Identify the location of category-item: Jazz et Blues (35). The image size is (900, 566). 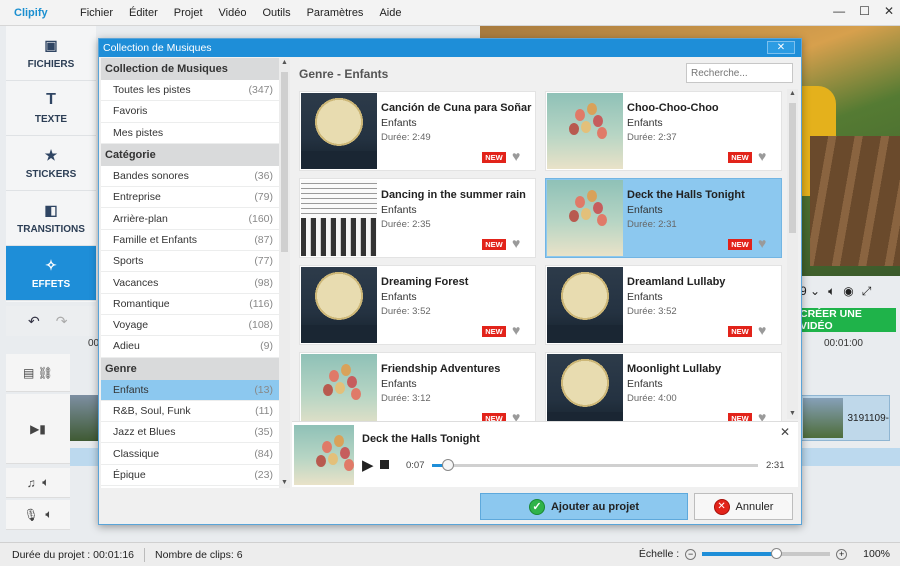
(190, 433).